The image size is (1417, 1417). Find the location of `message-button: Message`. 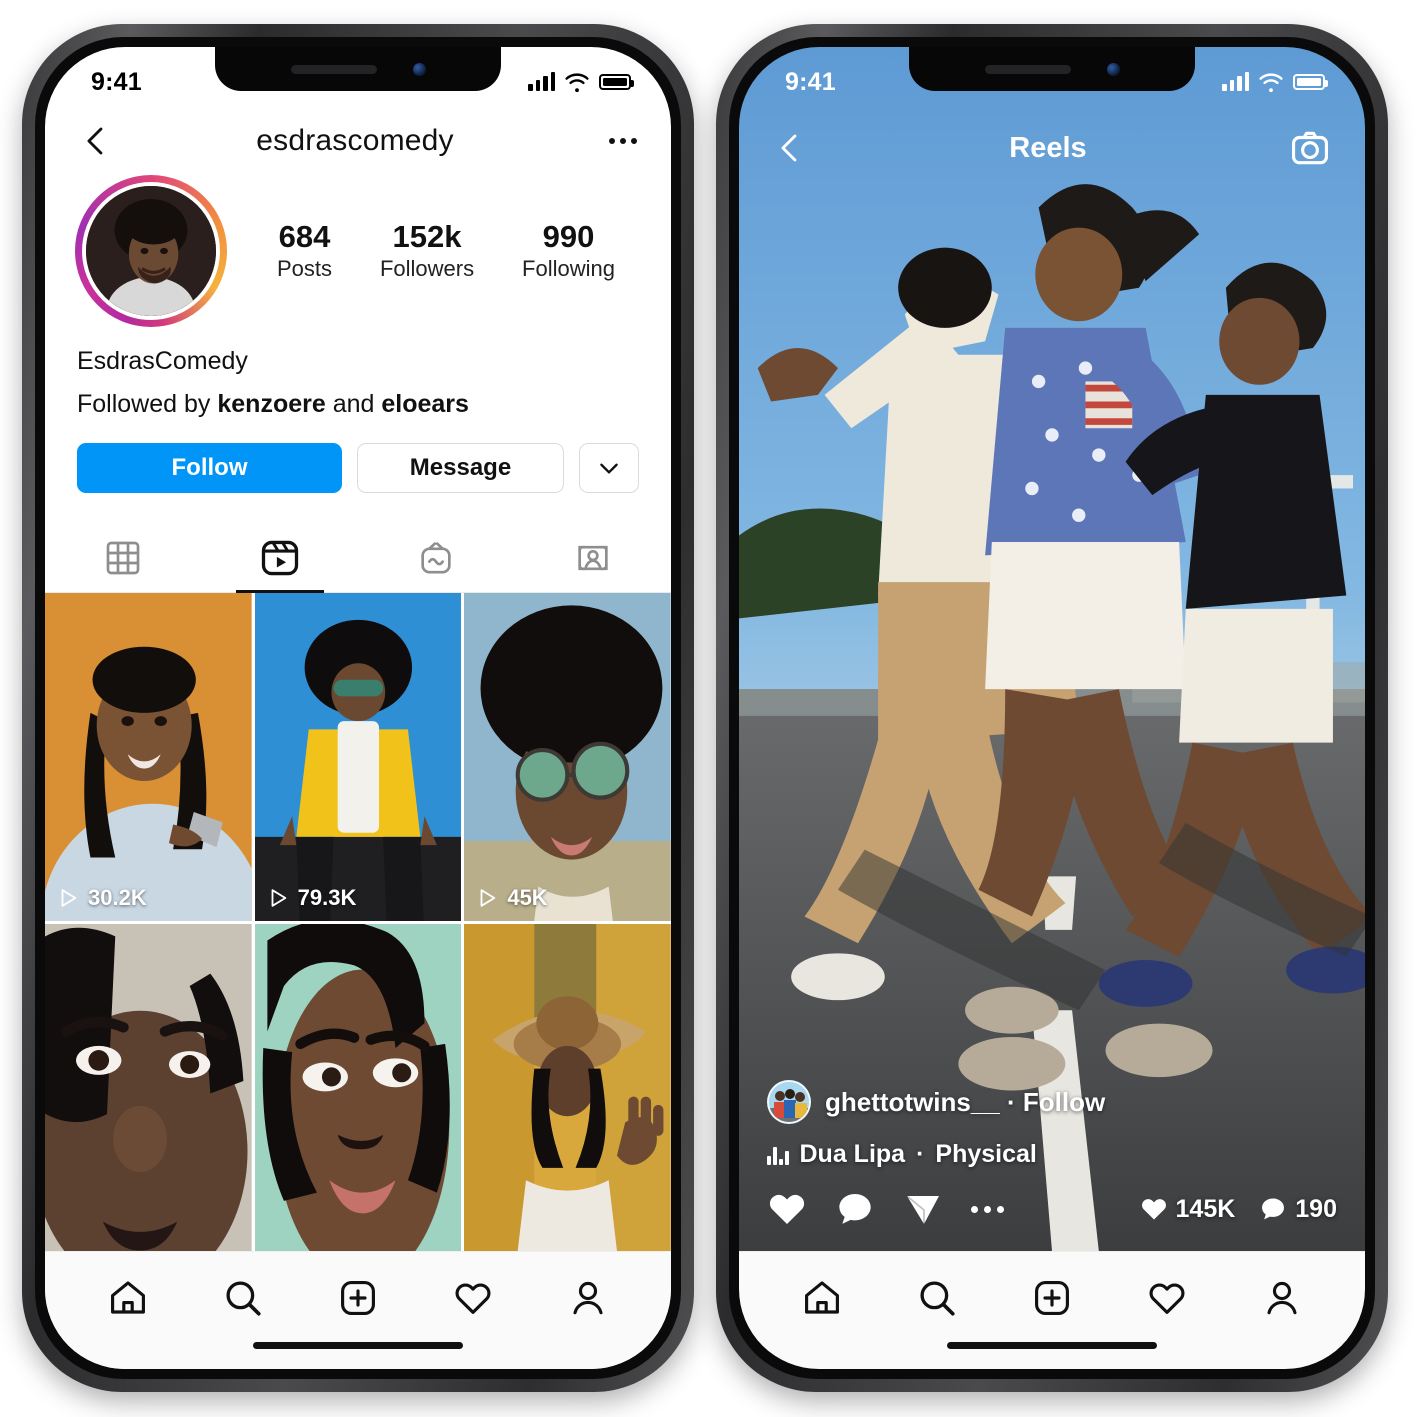

message-button: Message is located at coordinates (460, 468).